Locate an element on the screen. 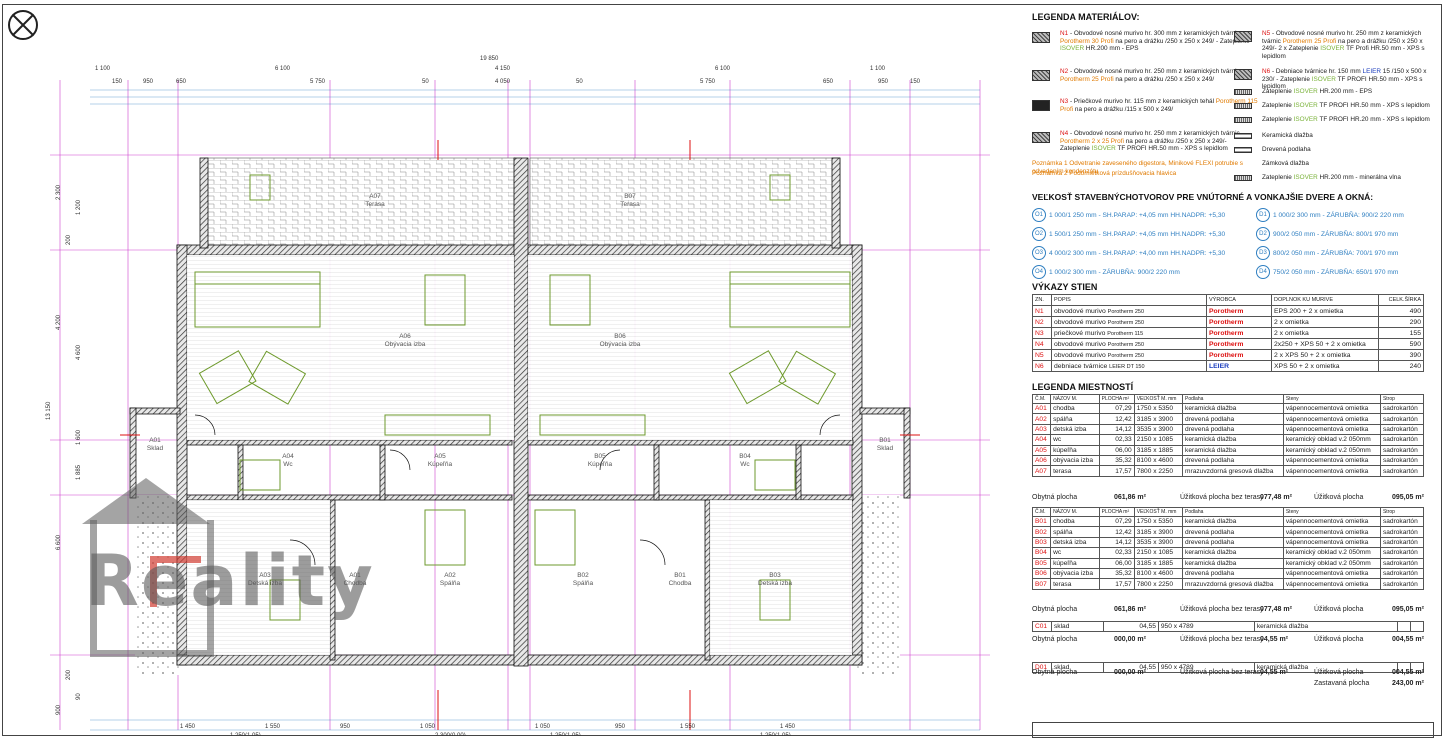 Image resolution: width=1444 pixels, height=738 pixels. rooms-cell: vápennocementová omietka is located at coordinates (1331, 521).